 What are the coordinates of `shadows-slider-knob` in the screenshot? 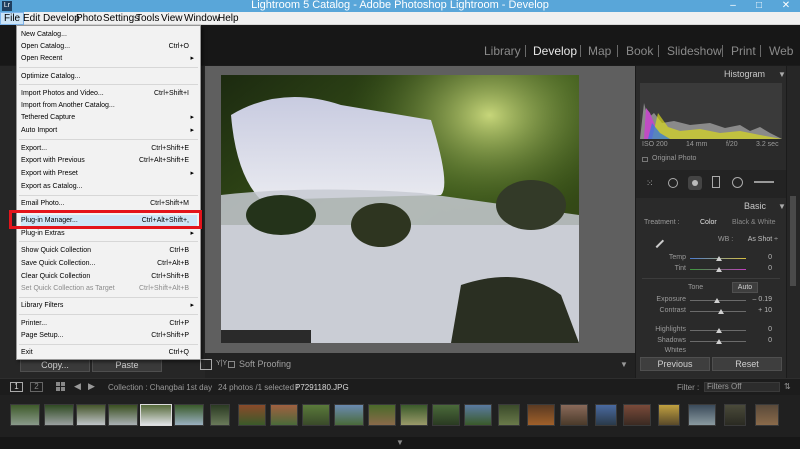 It's located at (719, 341).